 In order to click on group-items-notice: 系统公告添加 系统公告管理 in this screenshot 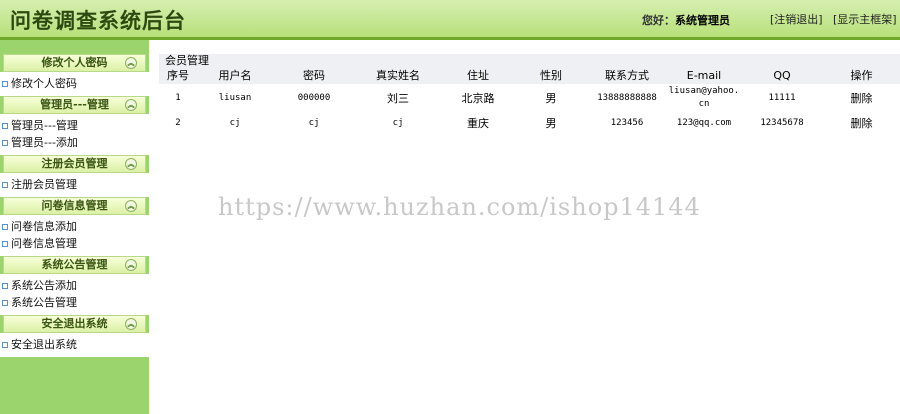, I will do `click(74, 294)`.